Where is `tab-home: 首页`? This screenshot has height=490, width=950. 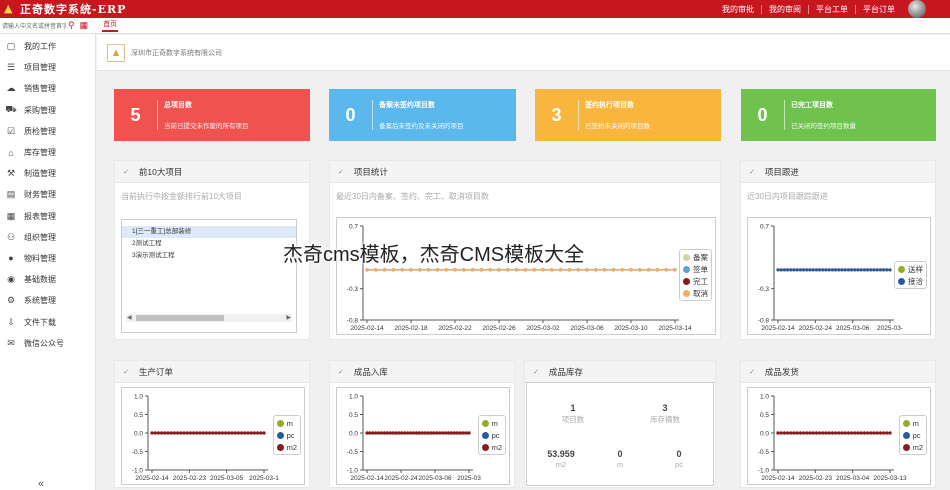 tab-home: 首页 is located at coordinates (110, 26).